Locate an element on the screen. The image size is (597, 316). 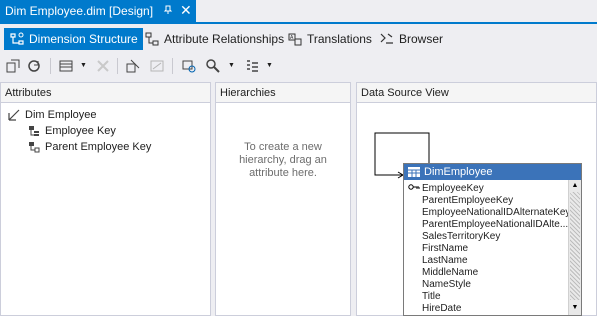
refresh-icon is located at coordinates (34, 66).